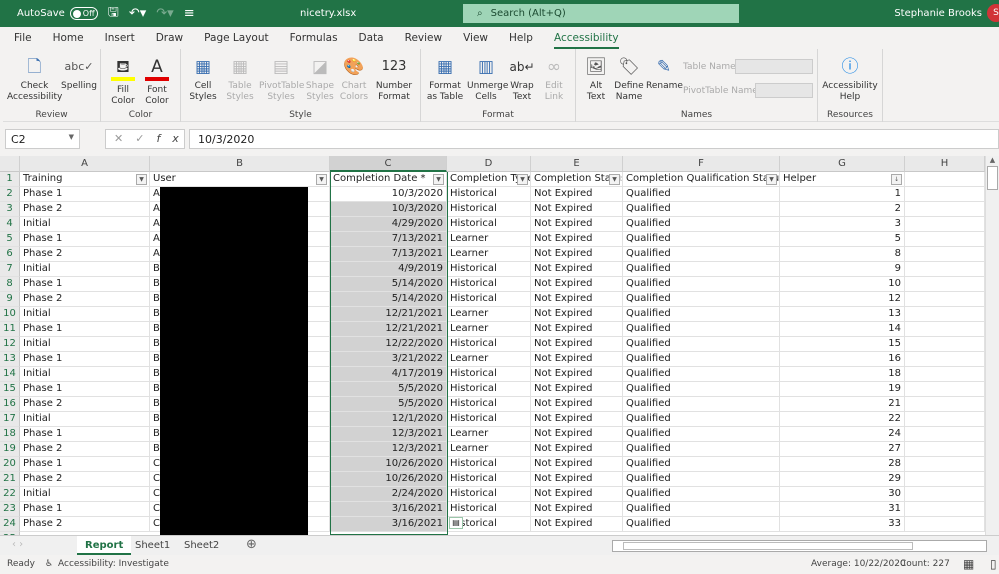 This screenshot has width=999, height=574. What do you see at coordinates (771, 179) in the screenshot?
I see `filter-dropdown-icon: ▼` at bounding box center [771, 179].